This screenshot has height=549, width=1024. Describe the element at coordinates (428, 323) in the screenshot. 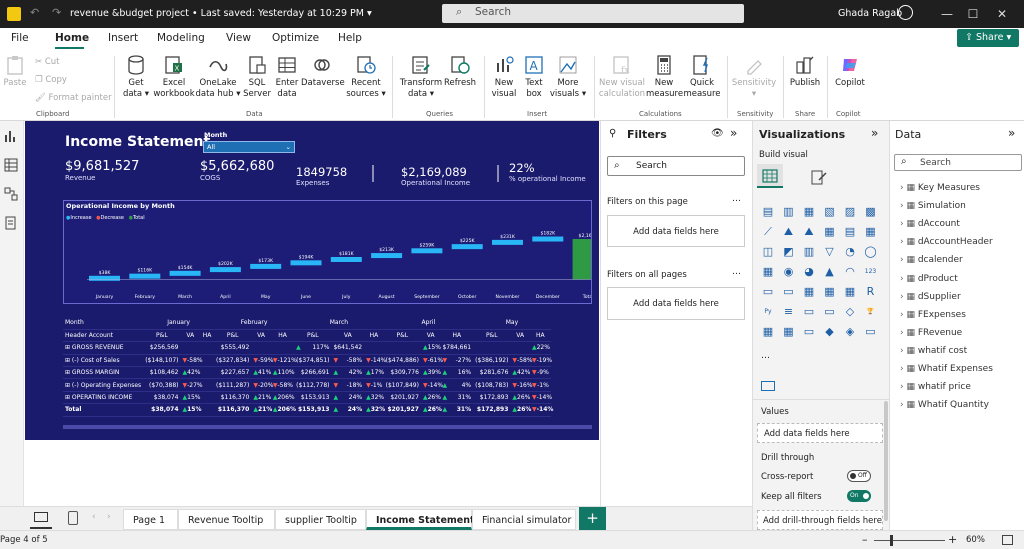

I see `matrix-month-header: April` at that location.